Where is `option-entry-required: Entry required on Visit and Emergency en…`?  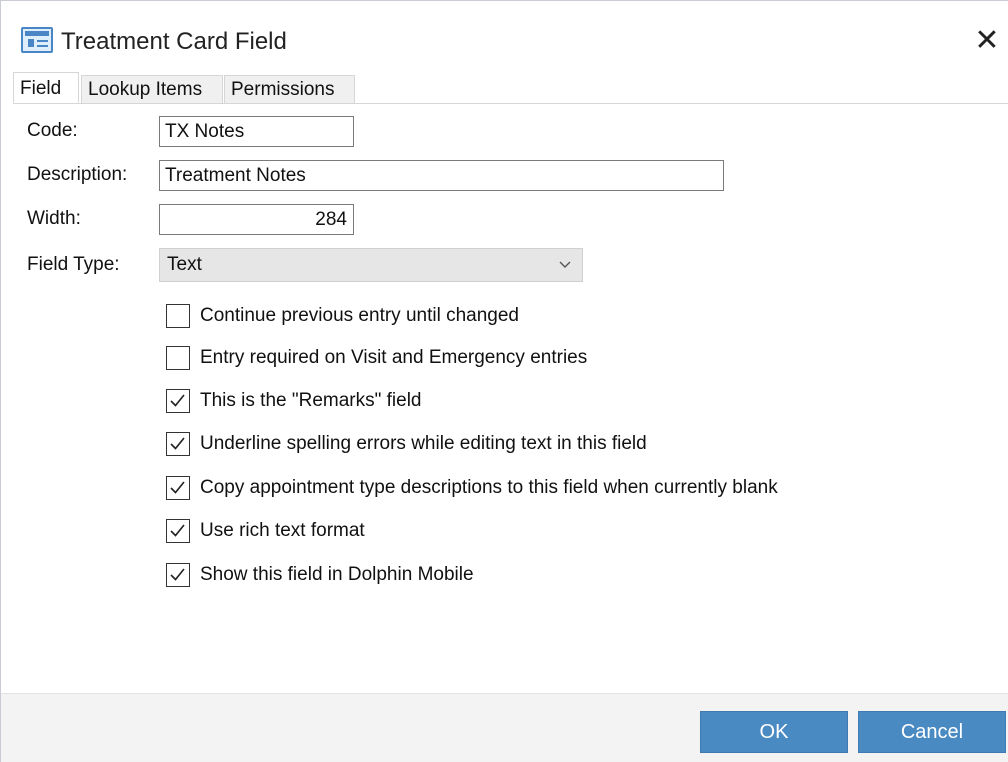
option-entry-required: Entry required on Visit and Emergency en… is located at coordinates (576, 359).